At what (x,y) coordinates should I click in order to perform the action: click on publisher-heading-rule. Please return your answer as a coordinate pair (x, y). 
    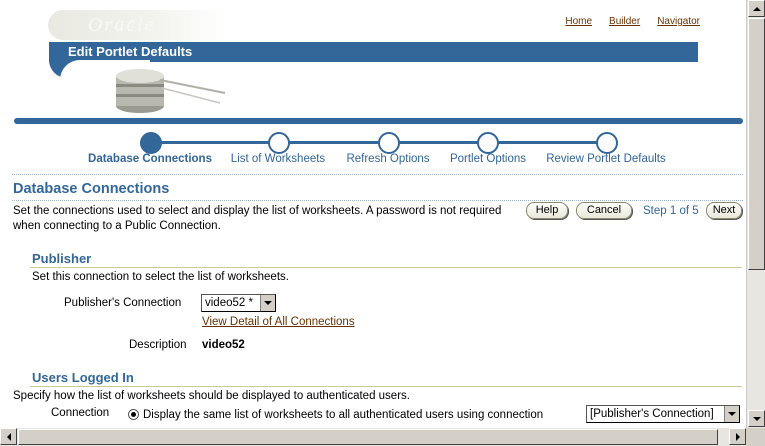
    Looking at the image, I should click on (386, 267).